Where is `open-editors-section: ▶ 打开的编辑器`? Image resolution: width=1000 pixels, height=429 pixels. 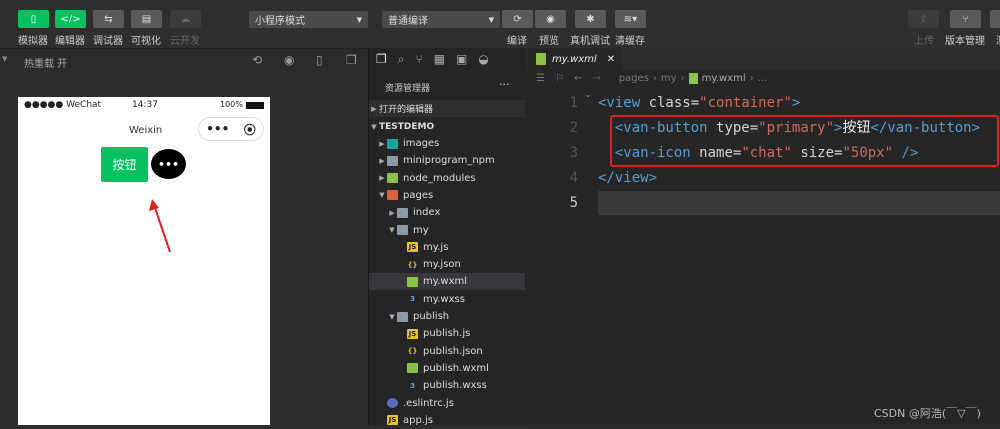 open-editors-section: ▶ 打开的编辑器 is located at coordinates (447, 108).